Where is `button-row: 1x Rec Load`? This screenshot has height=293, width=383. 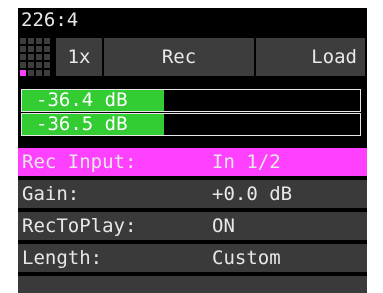 button-row: 1x Rec Load is located at coordinates (192, 57).